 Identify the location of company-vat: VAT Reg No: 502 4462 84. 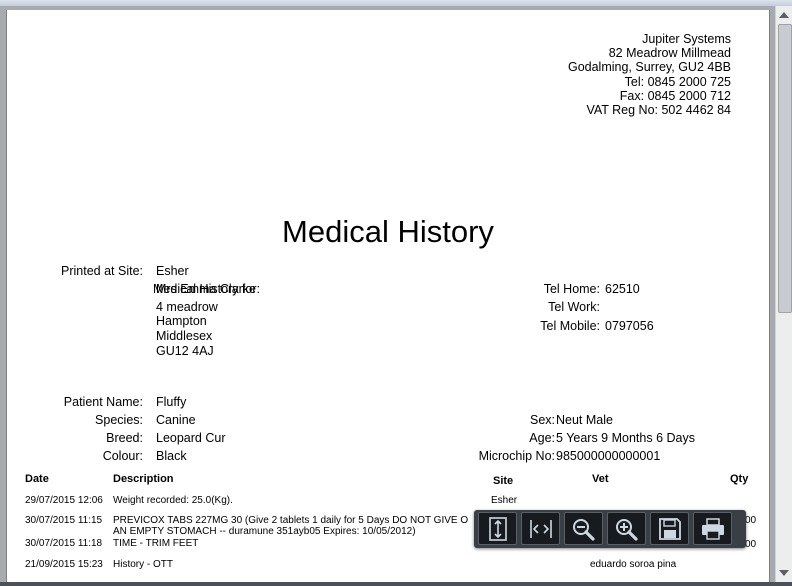
(658, 110).